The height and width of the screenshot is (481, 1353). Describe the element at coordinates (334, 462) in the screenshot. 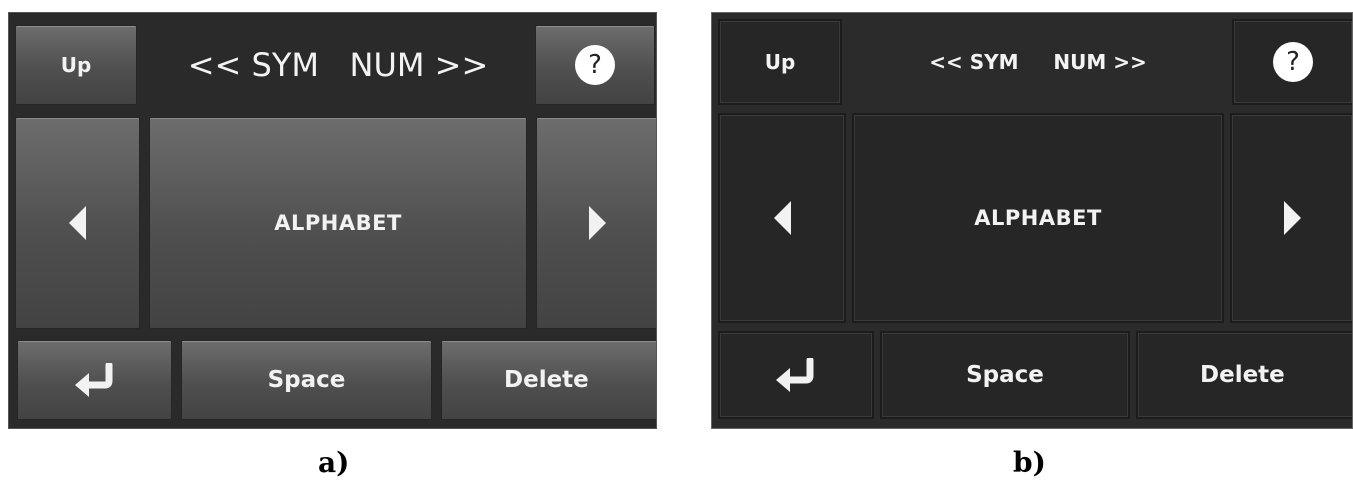

I see `caption-a: a)` at that location.